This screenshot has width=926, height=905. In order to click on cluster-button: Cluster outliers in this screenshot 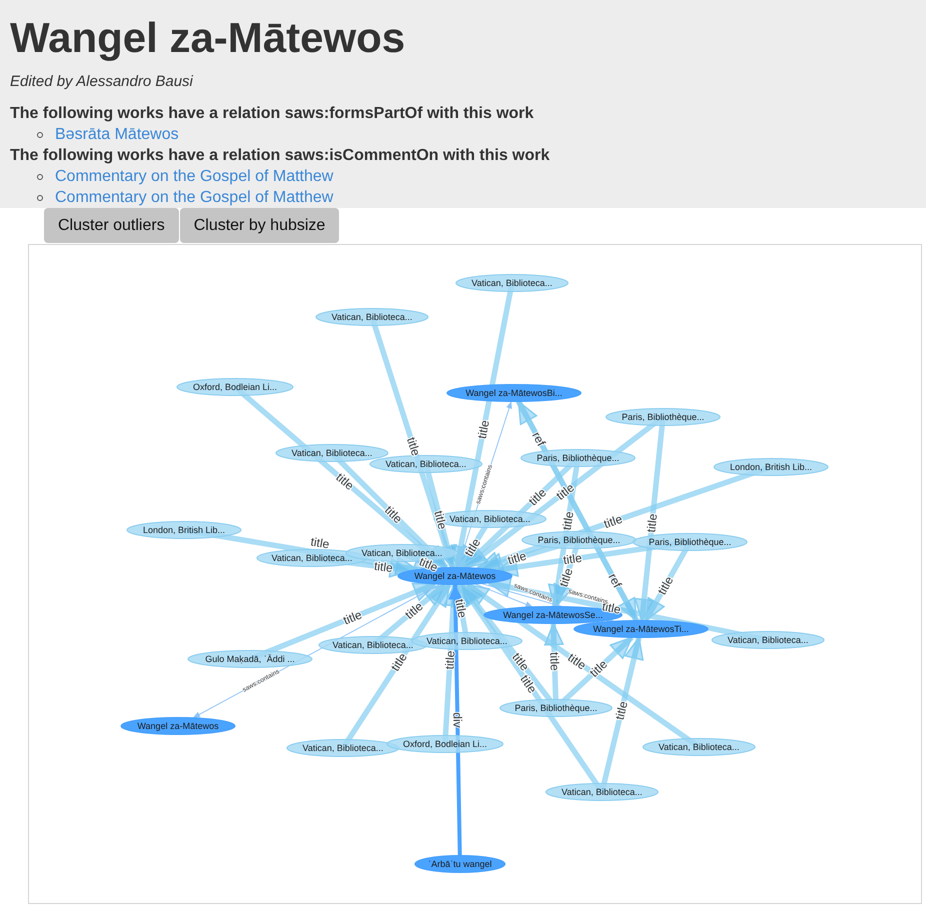, I will do `click(111, 225)`.